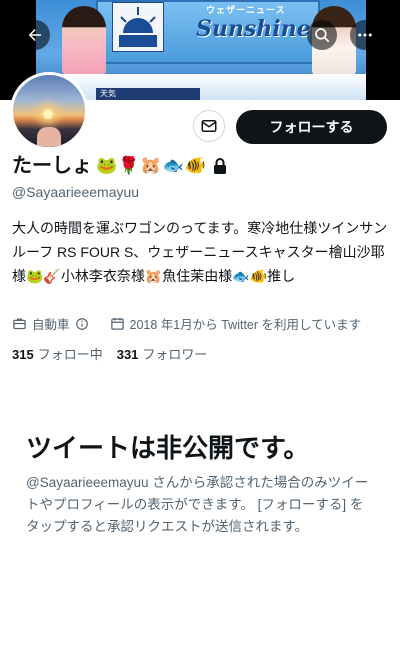 Image resolution: width=400 pixels, height=666 pixels. I want to click on banner-sun-logo, so click(138, 27).